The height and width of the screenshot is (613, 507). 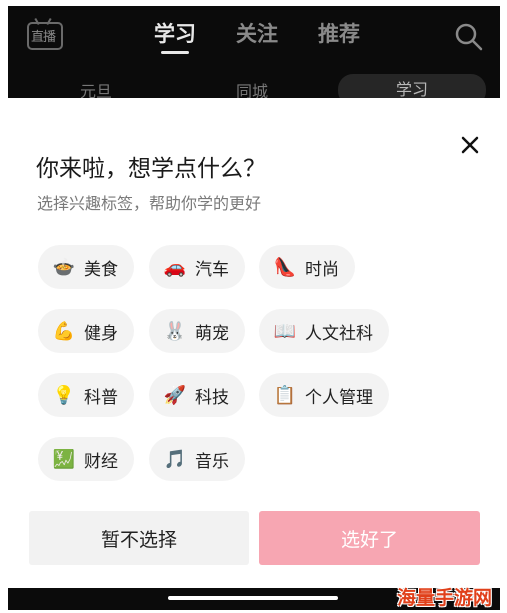 What do you see at coordinates (253, 598) in the screenshot?
I see `home-indicator` at bounding box center [253, 598].